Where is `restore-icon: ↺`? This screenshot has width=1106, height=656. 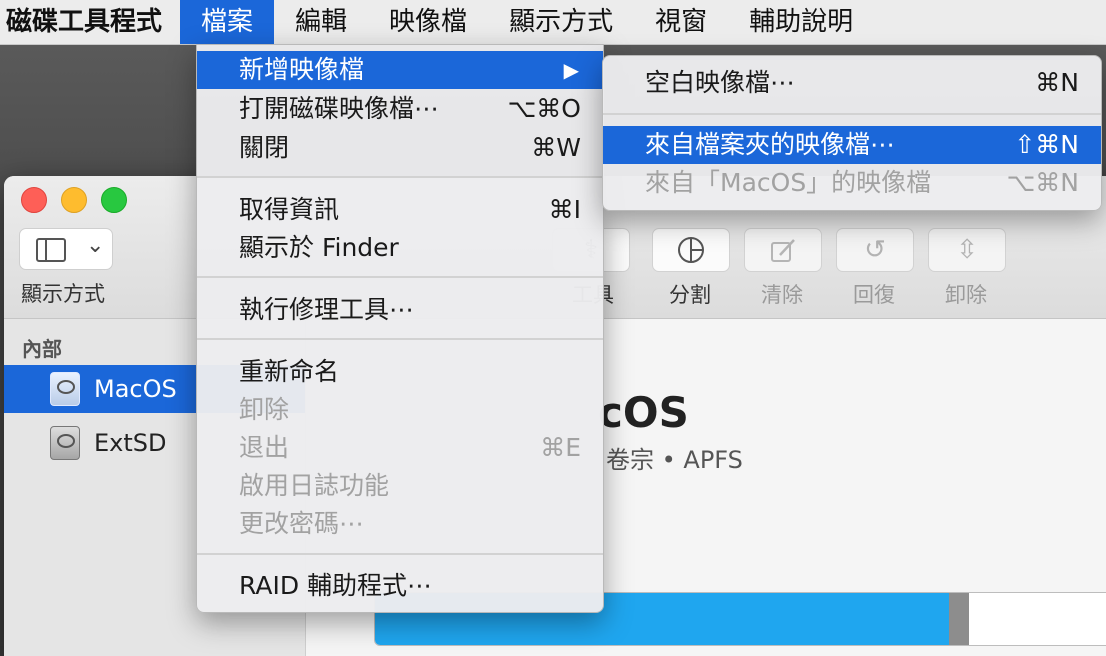
restore-icon: ↺ is located at coordinates (875, 250).